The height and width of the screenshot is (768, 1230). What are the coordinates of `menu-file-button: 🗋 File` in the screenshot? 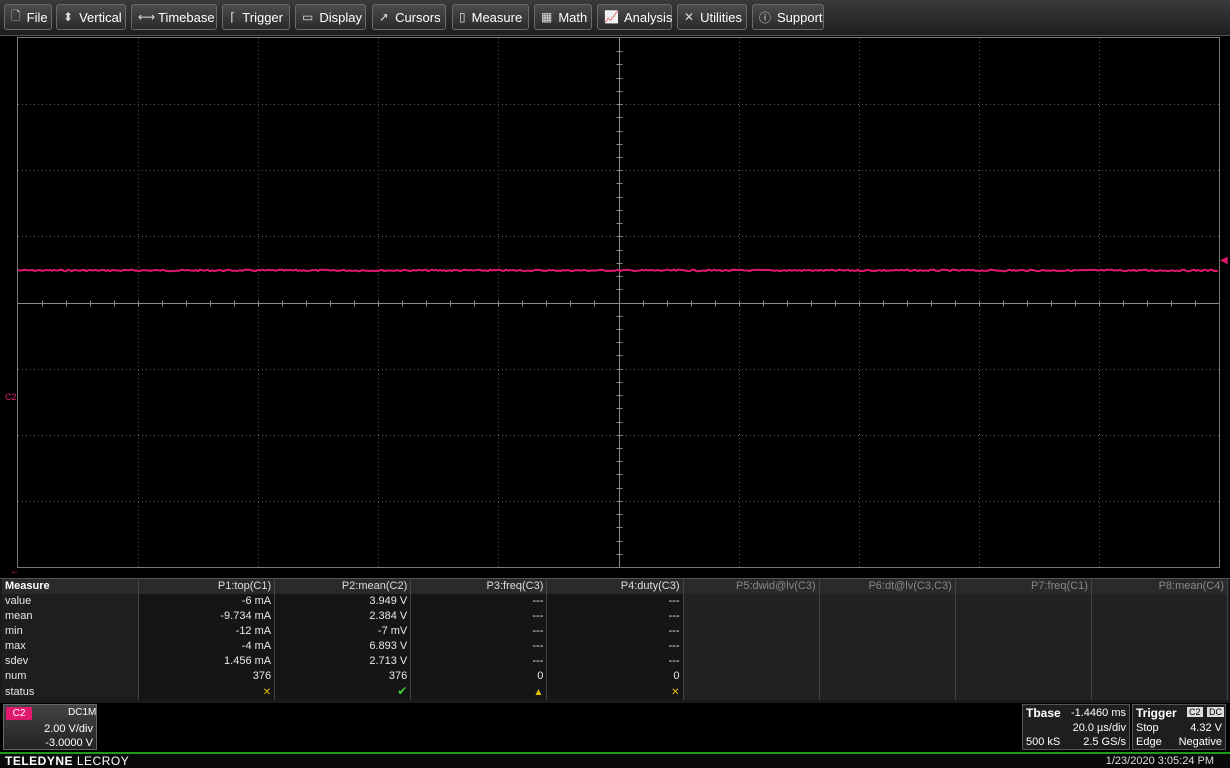 It's located at (28, 17).